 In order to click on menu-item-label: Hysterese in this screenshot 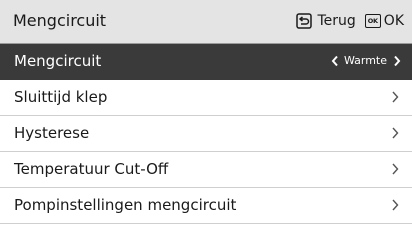, I will do `click(52, 133)`.